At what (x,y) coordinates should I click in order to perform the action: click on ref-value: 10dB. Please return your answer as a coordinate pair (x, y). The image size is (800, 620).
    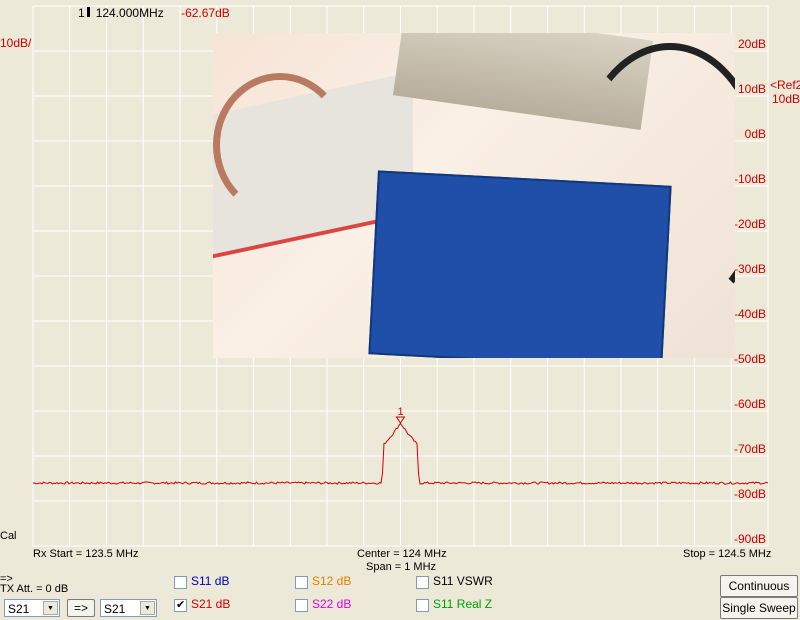
    Looking at the image, I should click on (786, 99).